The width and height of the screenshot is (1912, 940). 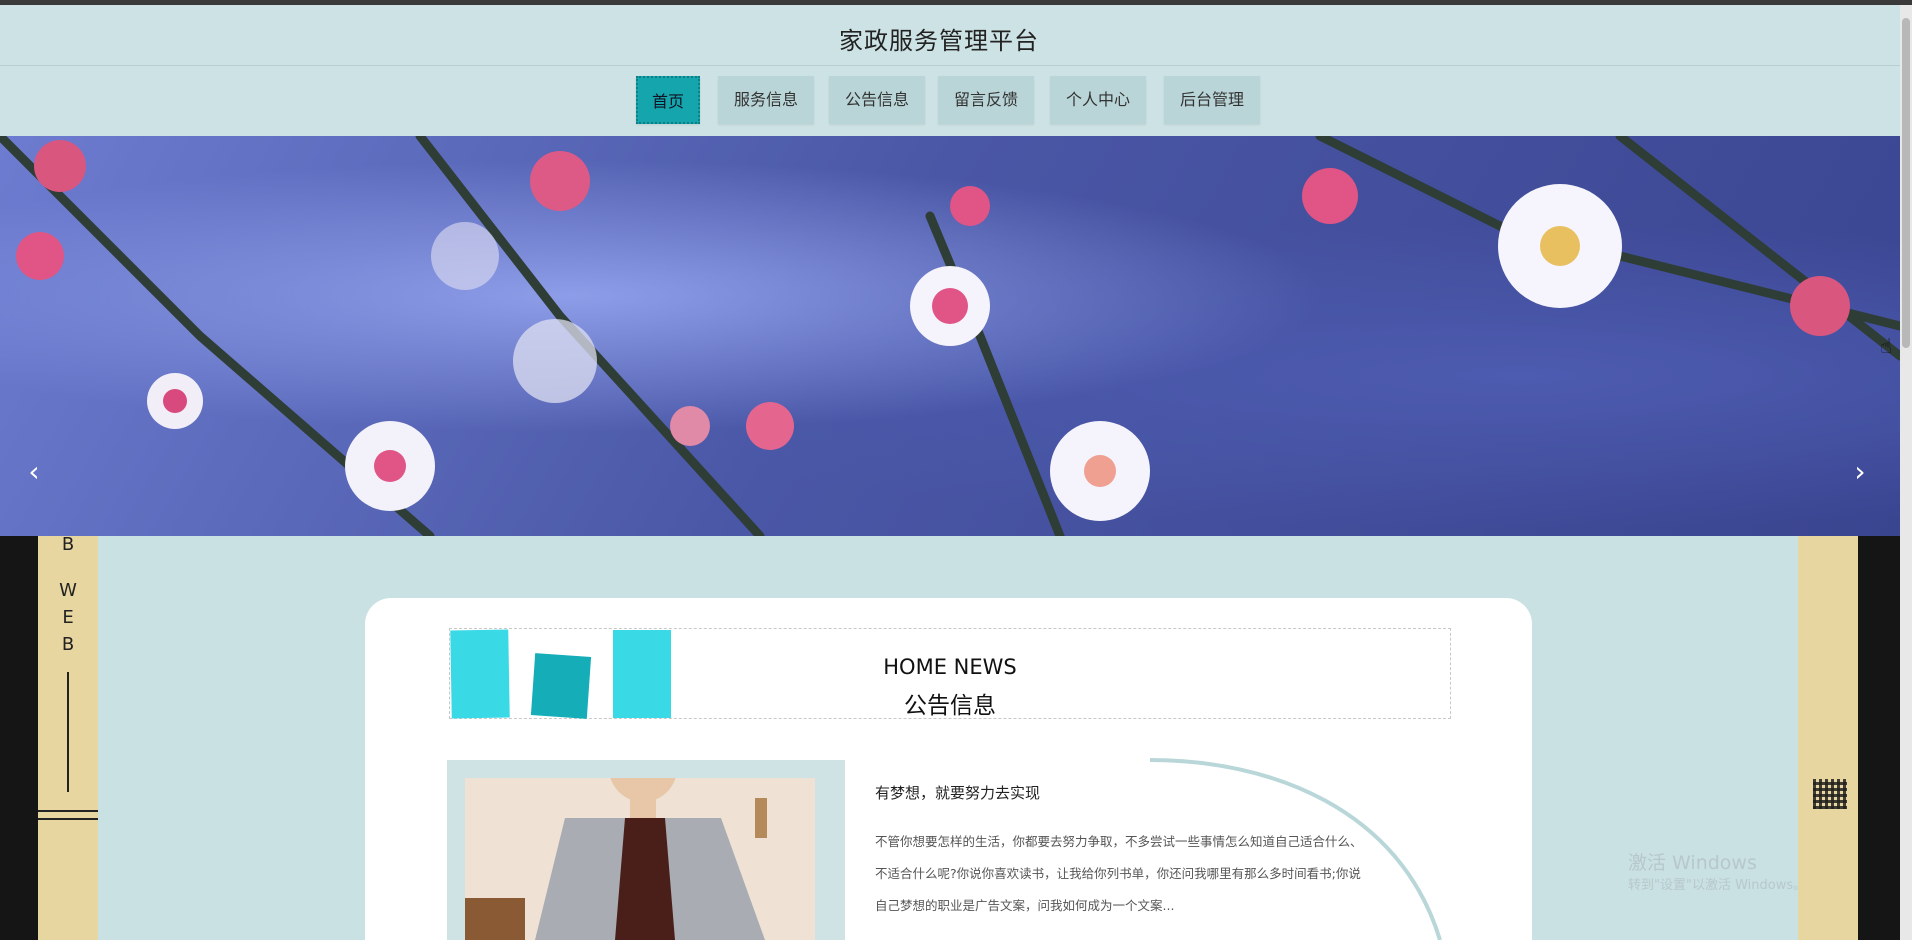 I want to click on chevron-left-icon: ‹, so click(x=34, y=471).